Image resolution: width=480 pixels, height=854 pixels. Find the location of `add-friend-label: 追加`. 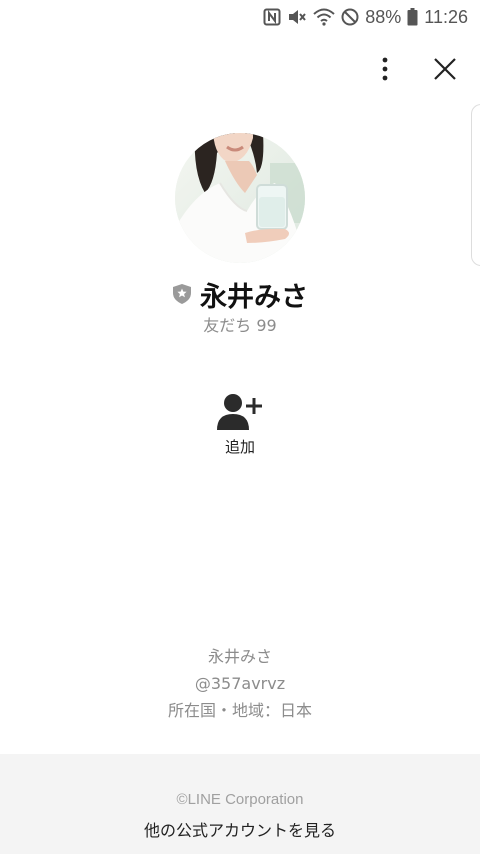

add-friend-label: 追加 is located at coordinates (239, 447).